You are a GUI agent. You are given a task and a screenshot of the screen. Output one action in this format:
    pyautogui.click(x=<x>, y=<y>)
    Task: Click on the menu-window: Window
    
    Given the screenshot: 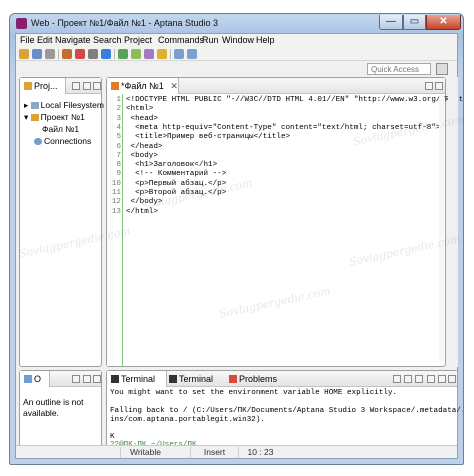 What is the action you would take?
    pyautogui.click(x=238, y=40)
    